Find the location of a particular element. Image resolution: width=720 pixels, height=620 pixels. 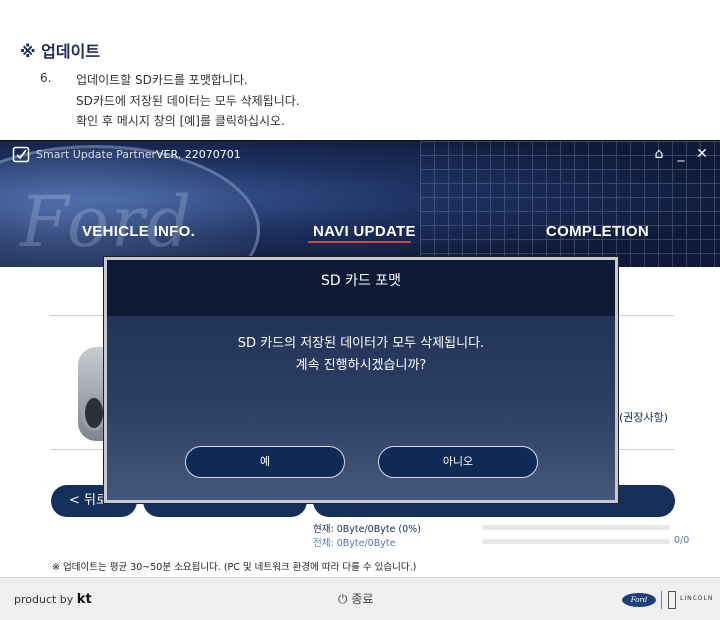

app-version: VER. 22070701 is located at coordinates (198, 154).